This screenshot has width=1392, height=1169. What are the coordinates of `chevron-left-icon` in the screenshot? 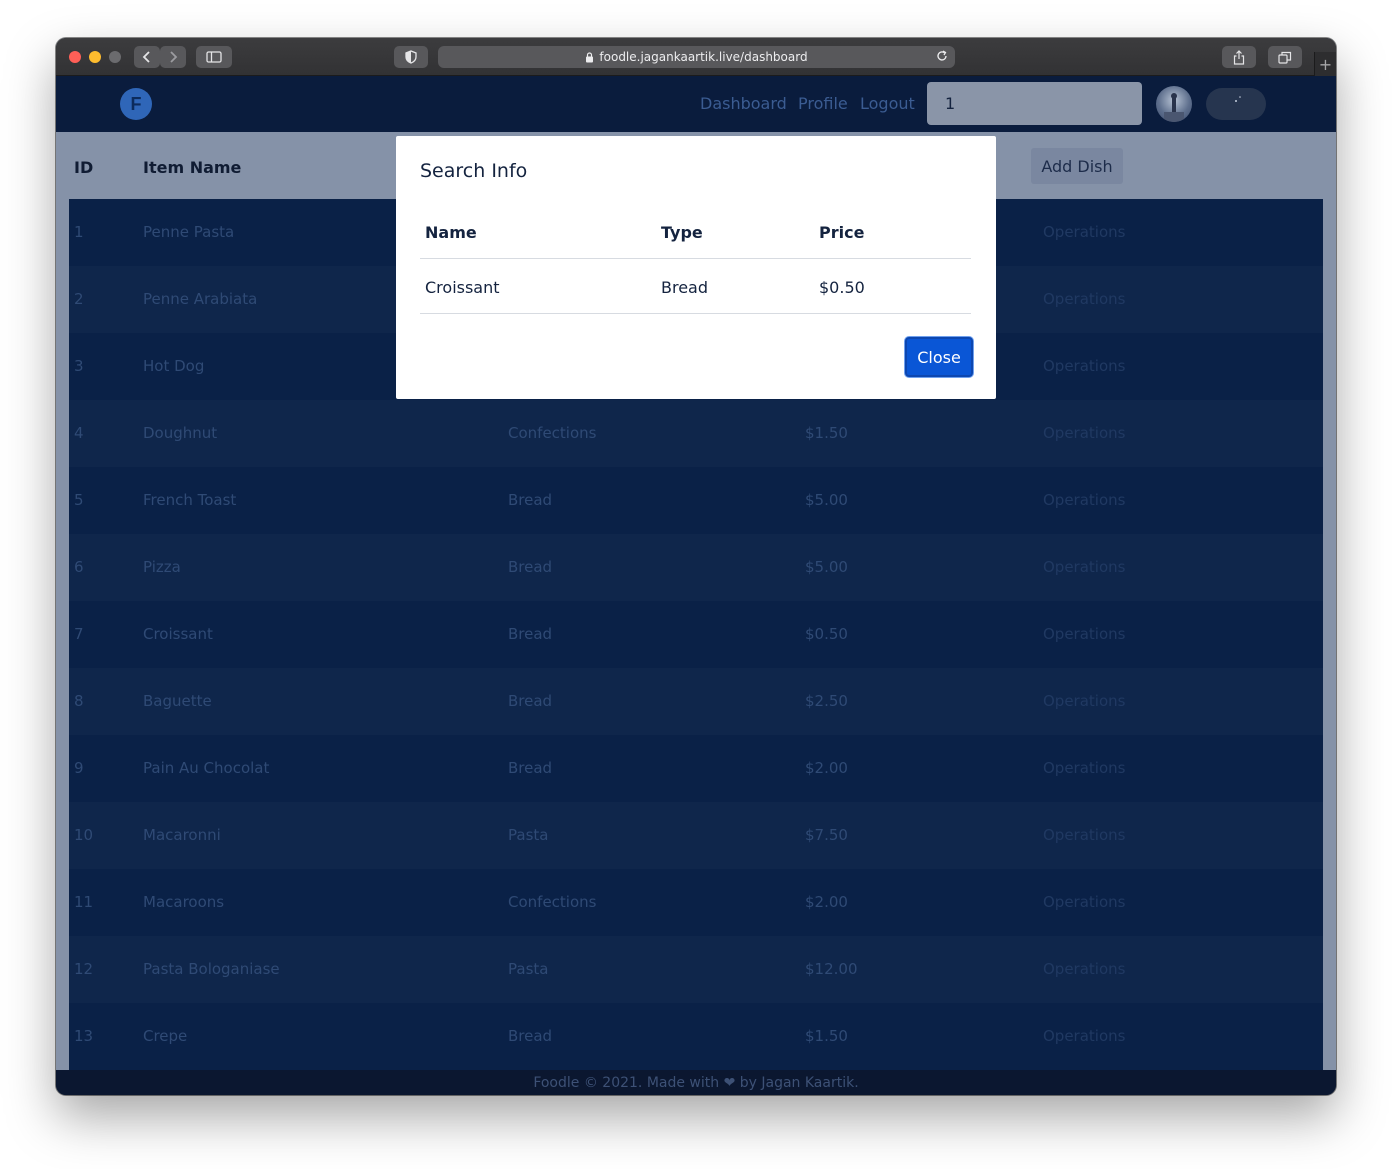 It's located at (146, 57).